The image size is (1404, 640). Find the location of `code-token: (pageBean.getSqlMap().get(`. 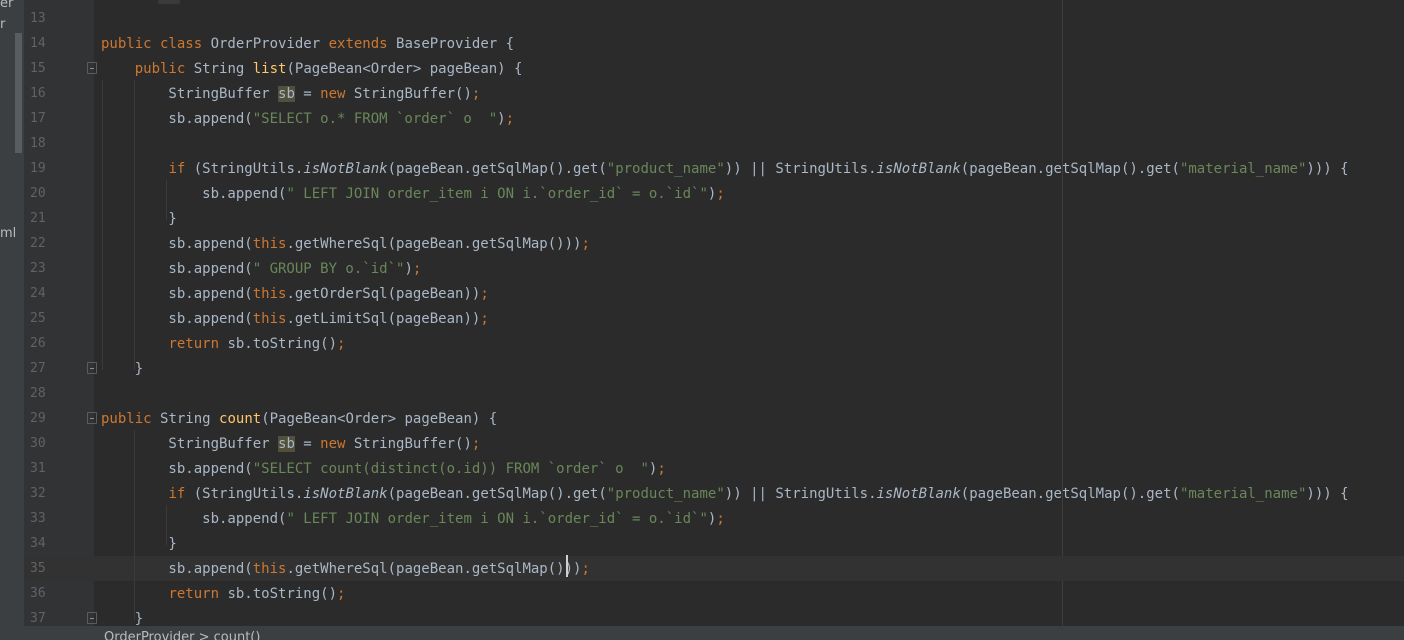

code-token: (pageBean.getSqlMap().get( is located at coordinates (497, 169).